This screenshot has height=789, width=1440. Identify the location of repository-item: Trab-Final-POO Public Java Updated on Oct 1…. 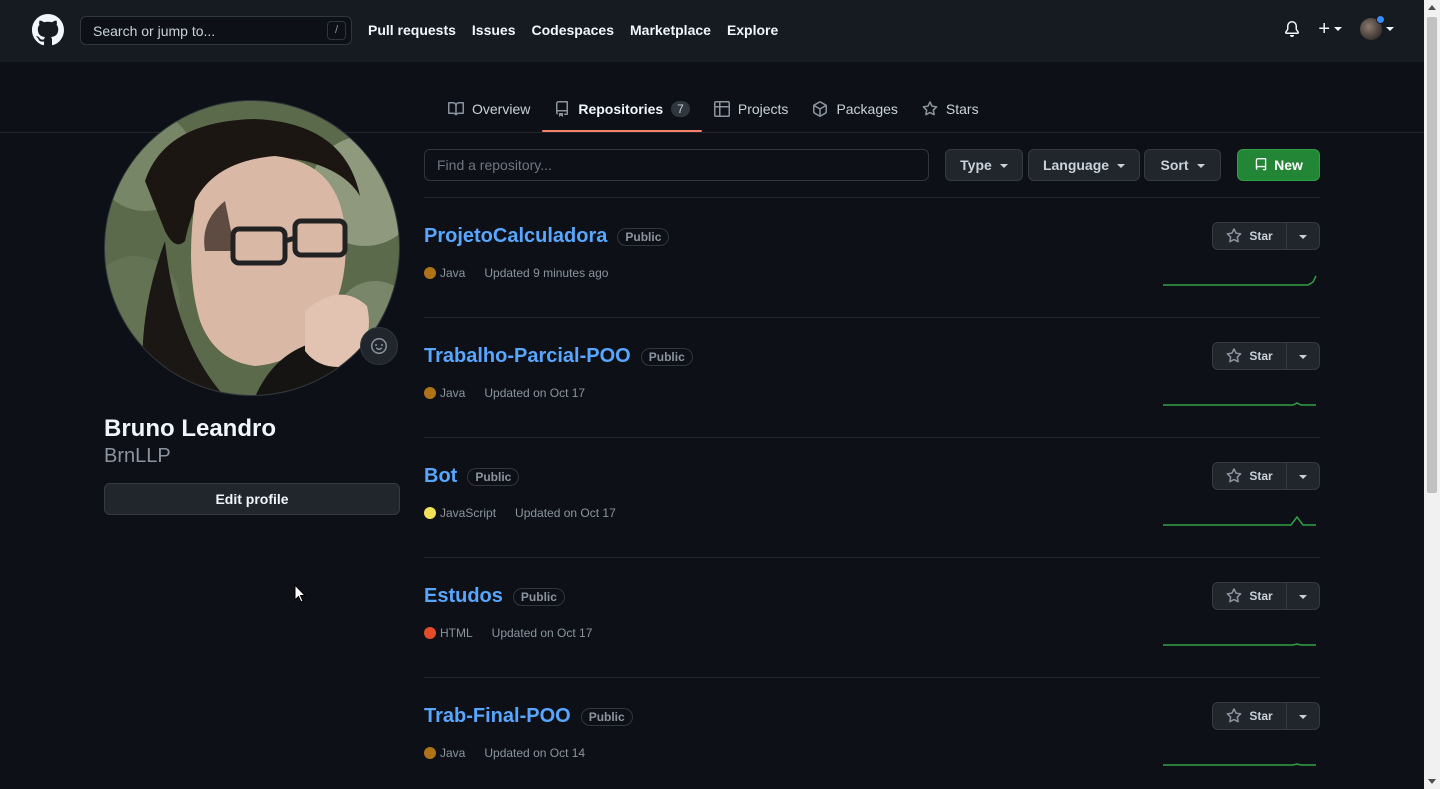
(872, 733).